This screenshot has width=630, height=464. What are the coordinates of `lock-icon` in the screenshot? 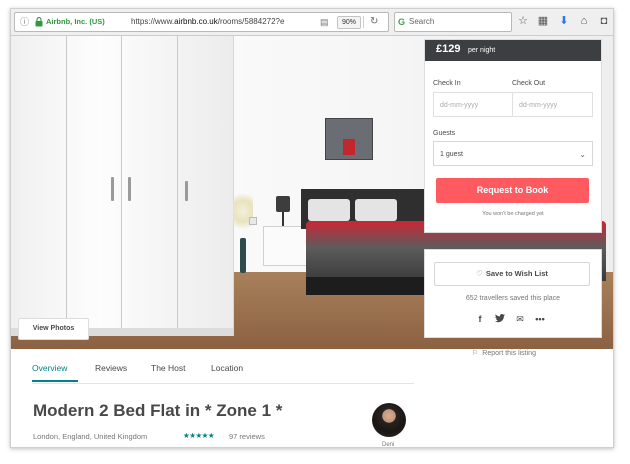 It's located at (39, 22).